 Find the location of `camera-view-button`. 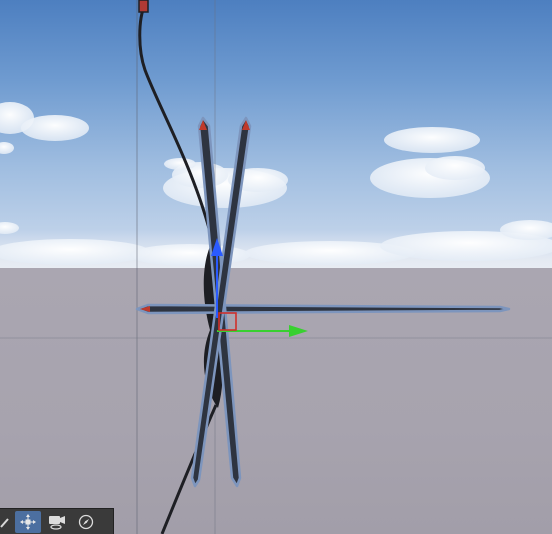

camera-view-button is located at coordinates (57, 522).